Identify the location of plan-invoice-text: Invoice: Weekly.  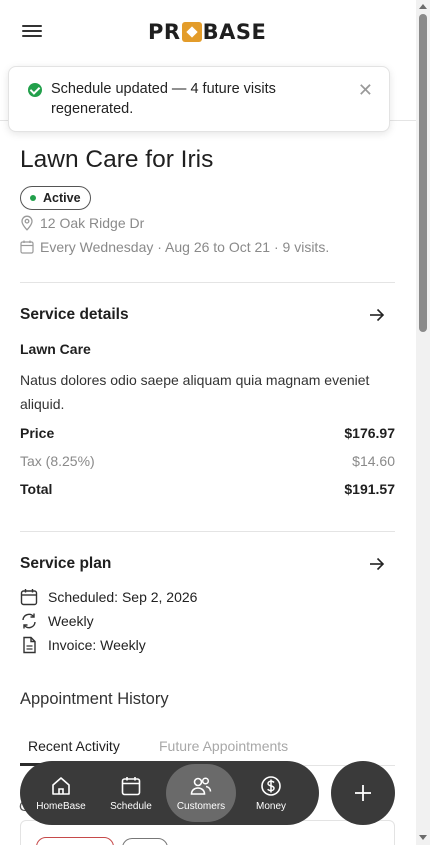
(97, 645).